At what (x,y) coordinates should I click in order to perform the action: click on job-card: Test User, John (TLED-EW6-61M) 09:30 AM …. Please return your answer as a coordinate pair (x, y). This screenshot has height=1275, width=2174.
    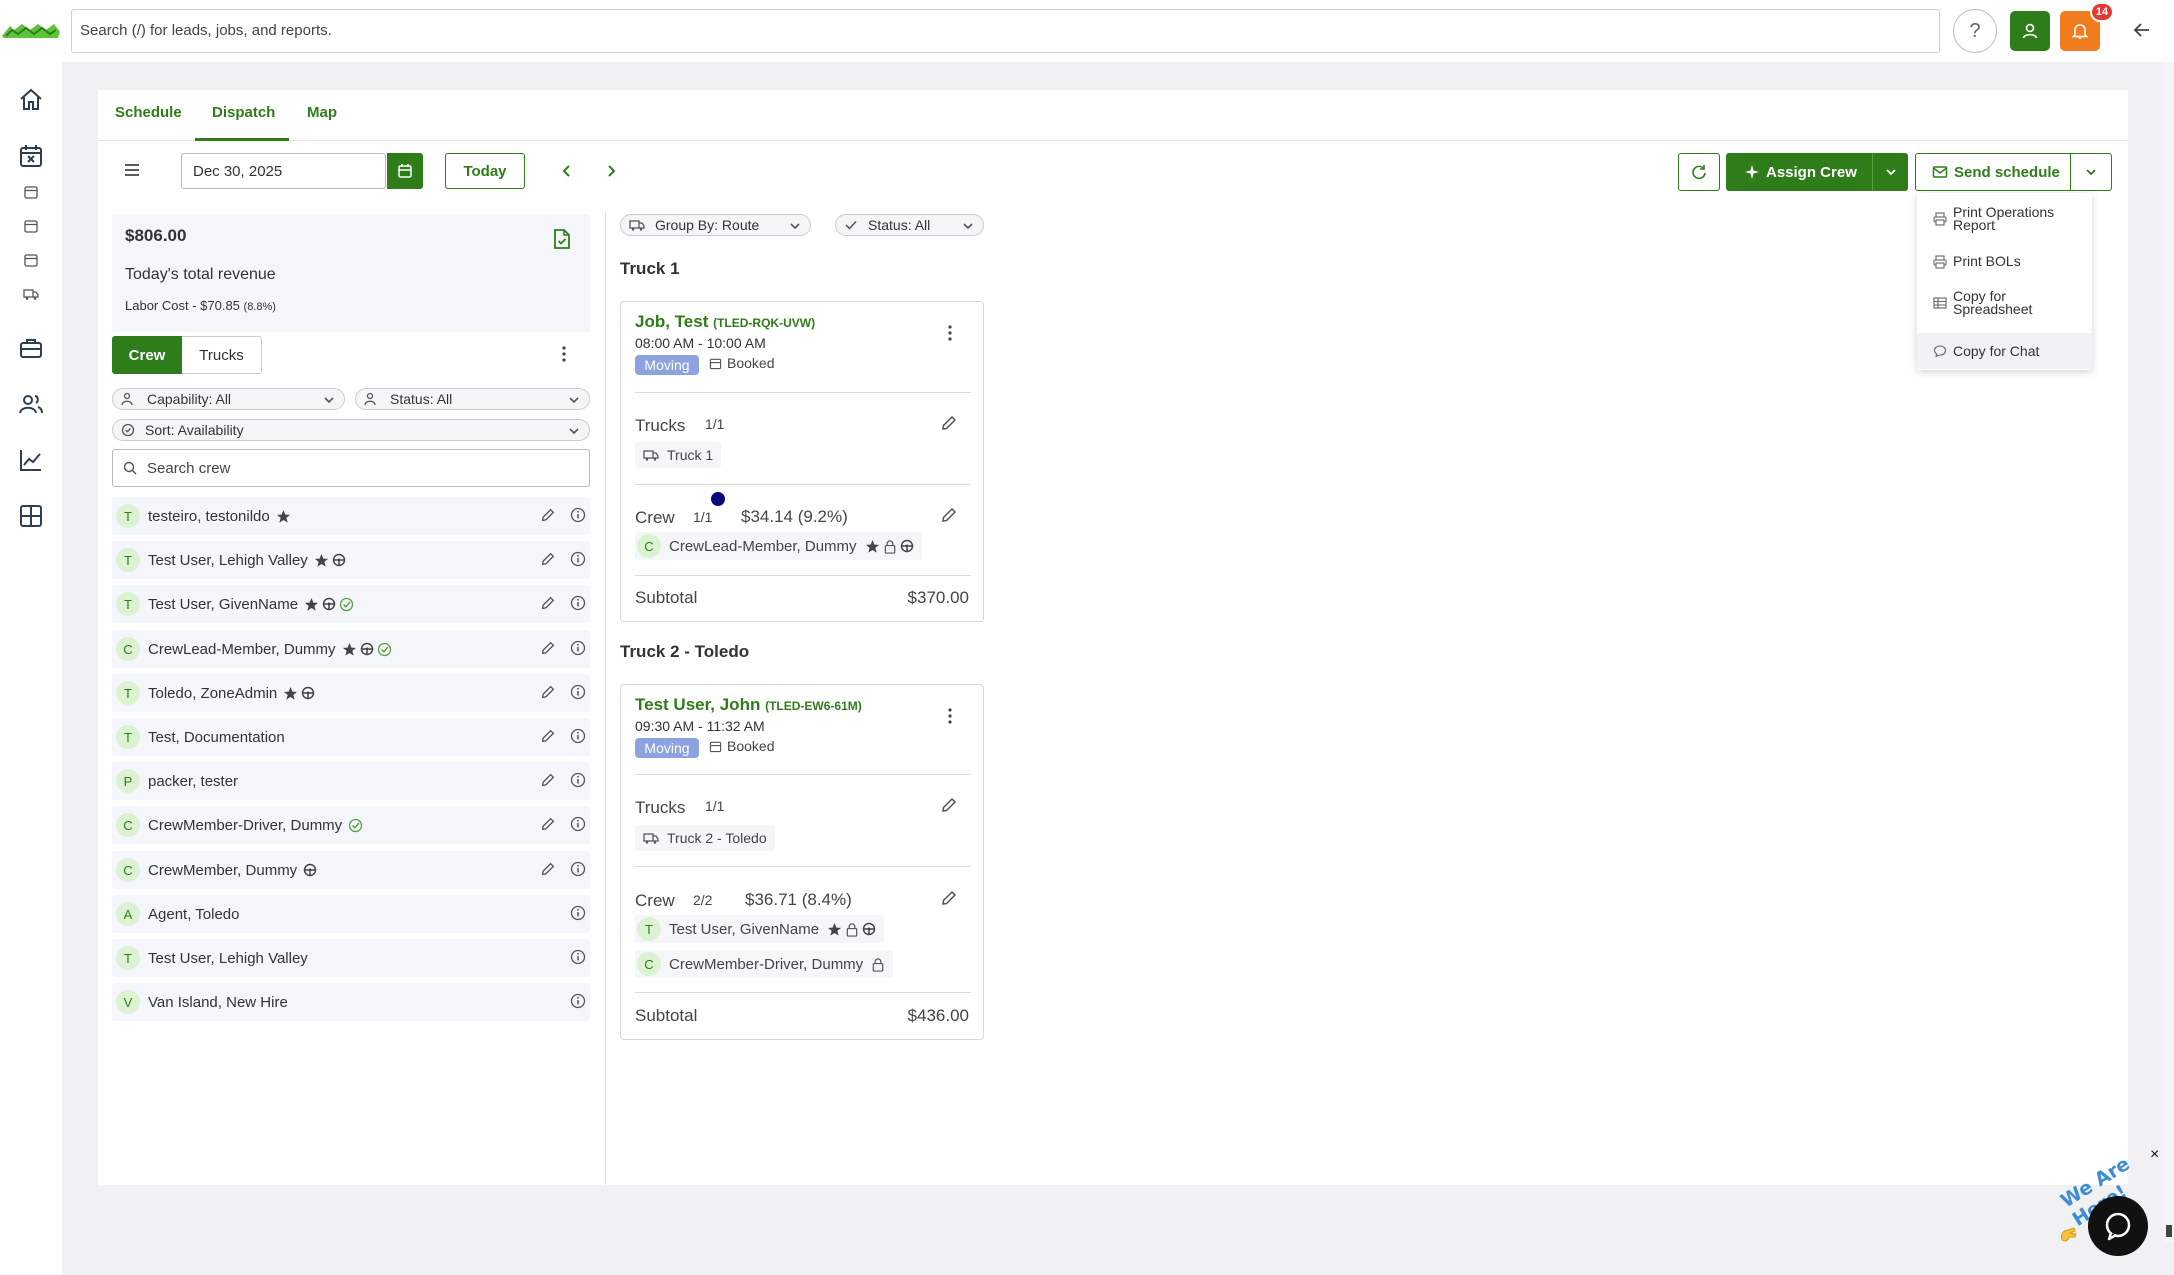
    Looking at the image, I should click on (802, 862).